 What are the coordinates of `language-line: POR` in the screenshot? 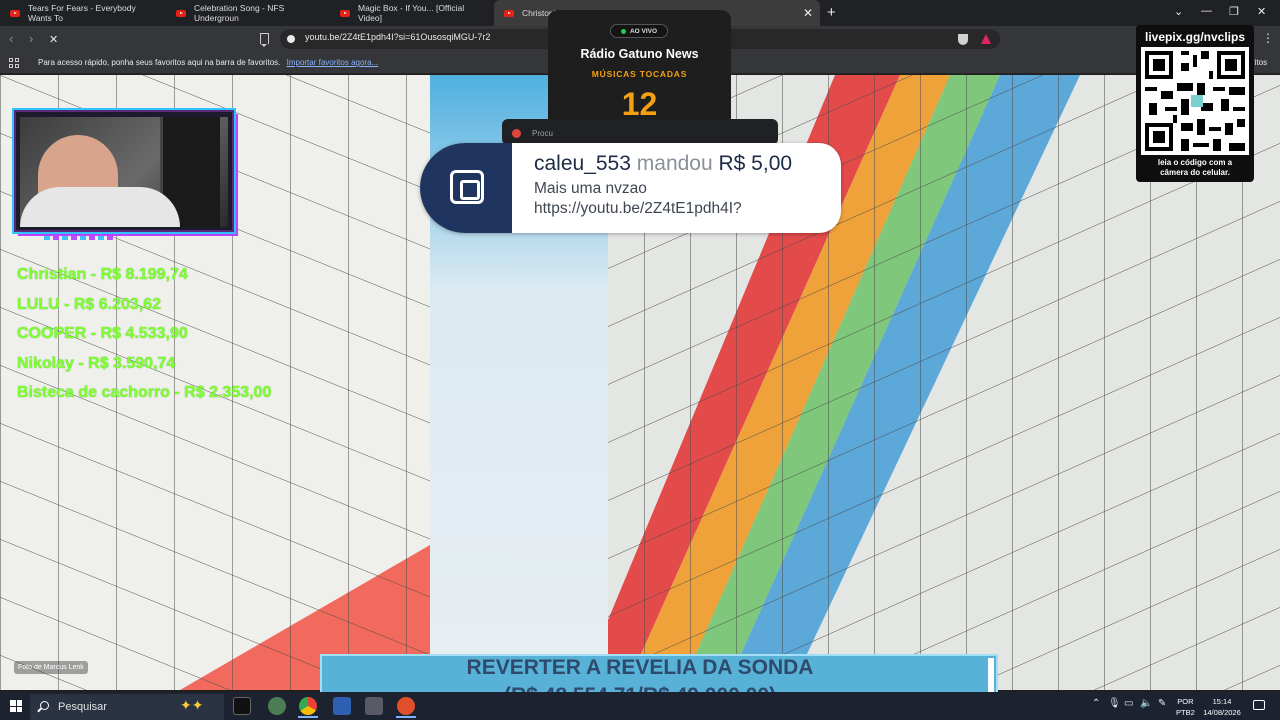 It's located at (1185, 701).